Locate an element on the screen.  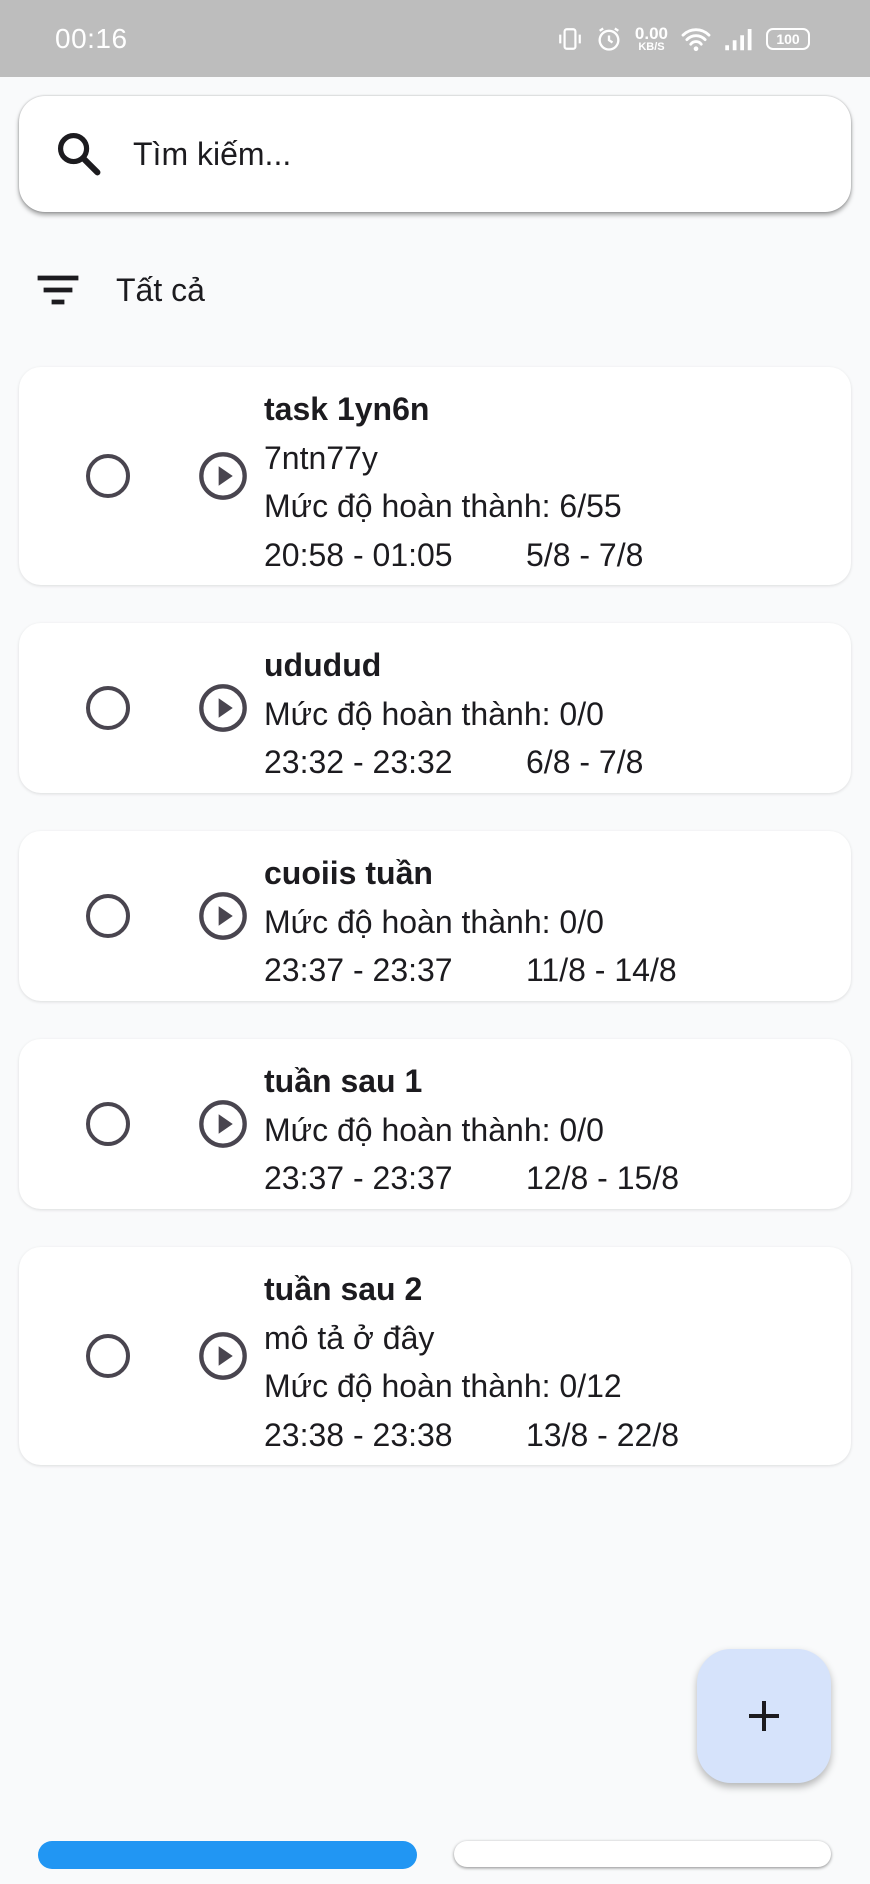
search-bar is located at coordinates (435, 154).